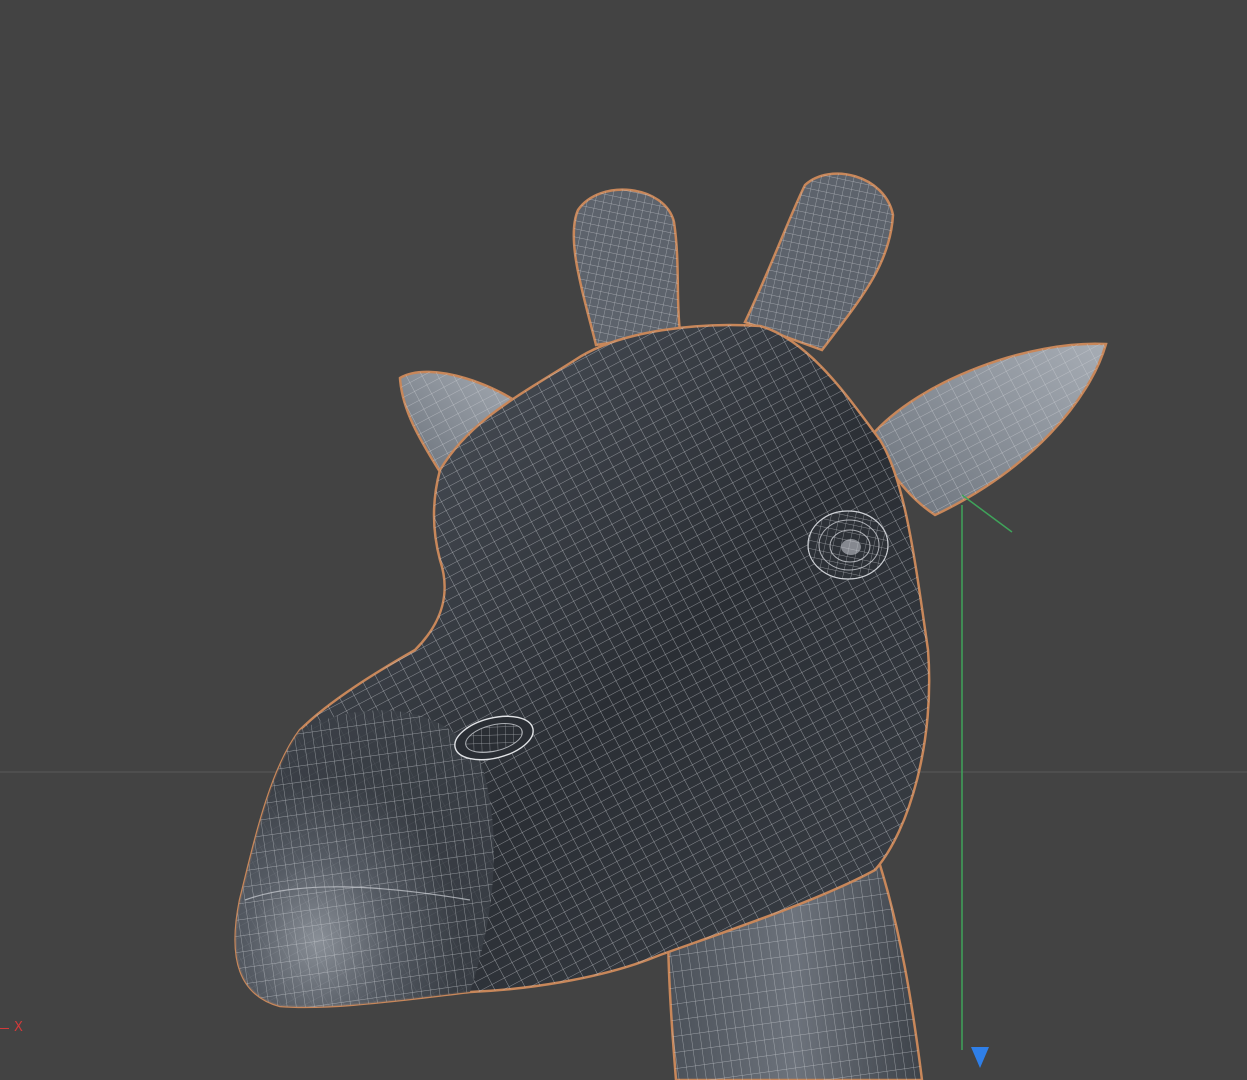  What do you see at coordinates (989, 429) in the screenshot?
I see `giraffe-ear-right` at bounding box center [989, 429].